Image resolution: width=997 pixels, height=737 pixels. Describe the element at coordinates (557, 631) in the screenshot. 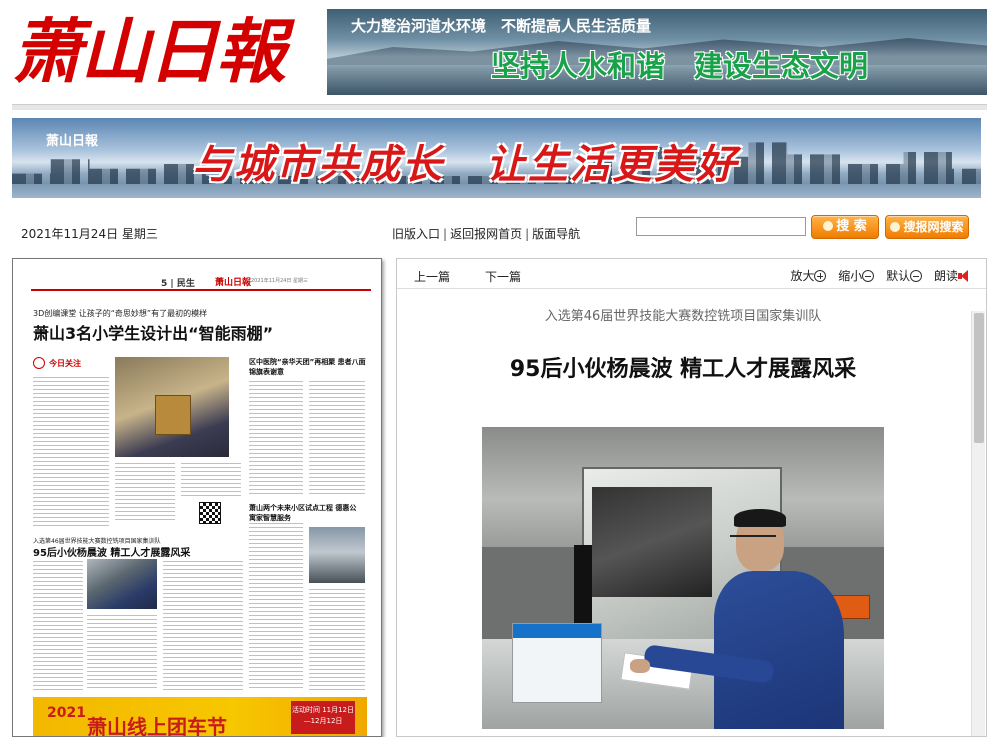

I see `badge-header` at that location.